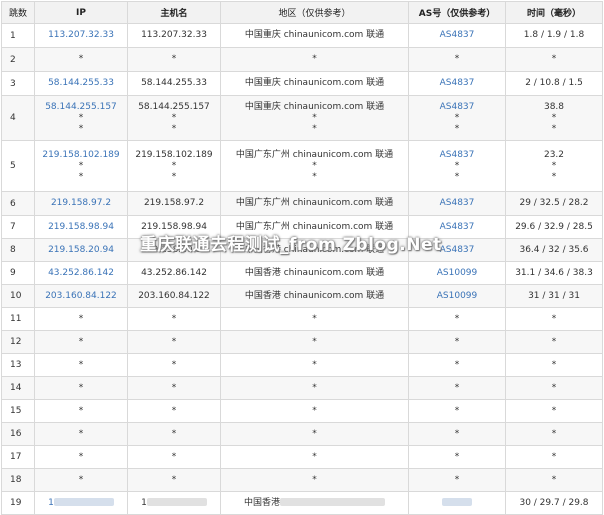 The image size is (604, 515). What do you see at coordinates (81, 203) in the screenshot?
I see `cell-ip: 219.158.97.2` at bounding box center [81, 203].